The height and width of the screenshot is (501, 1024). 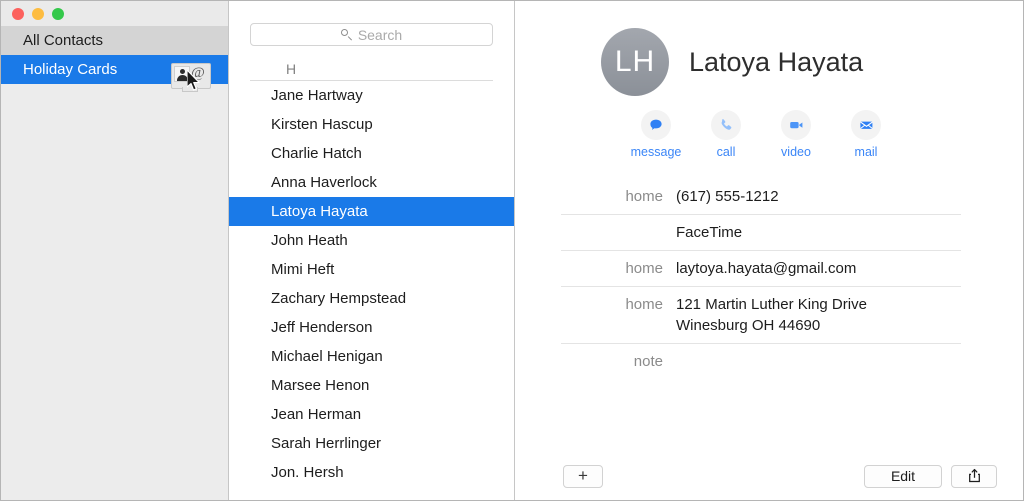 I want to click on list-item: Zachary Hempstead, so click(x=371, y=298).